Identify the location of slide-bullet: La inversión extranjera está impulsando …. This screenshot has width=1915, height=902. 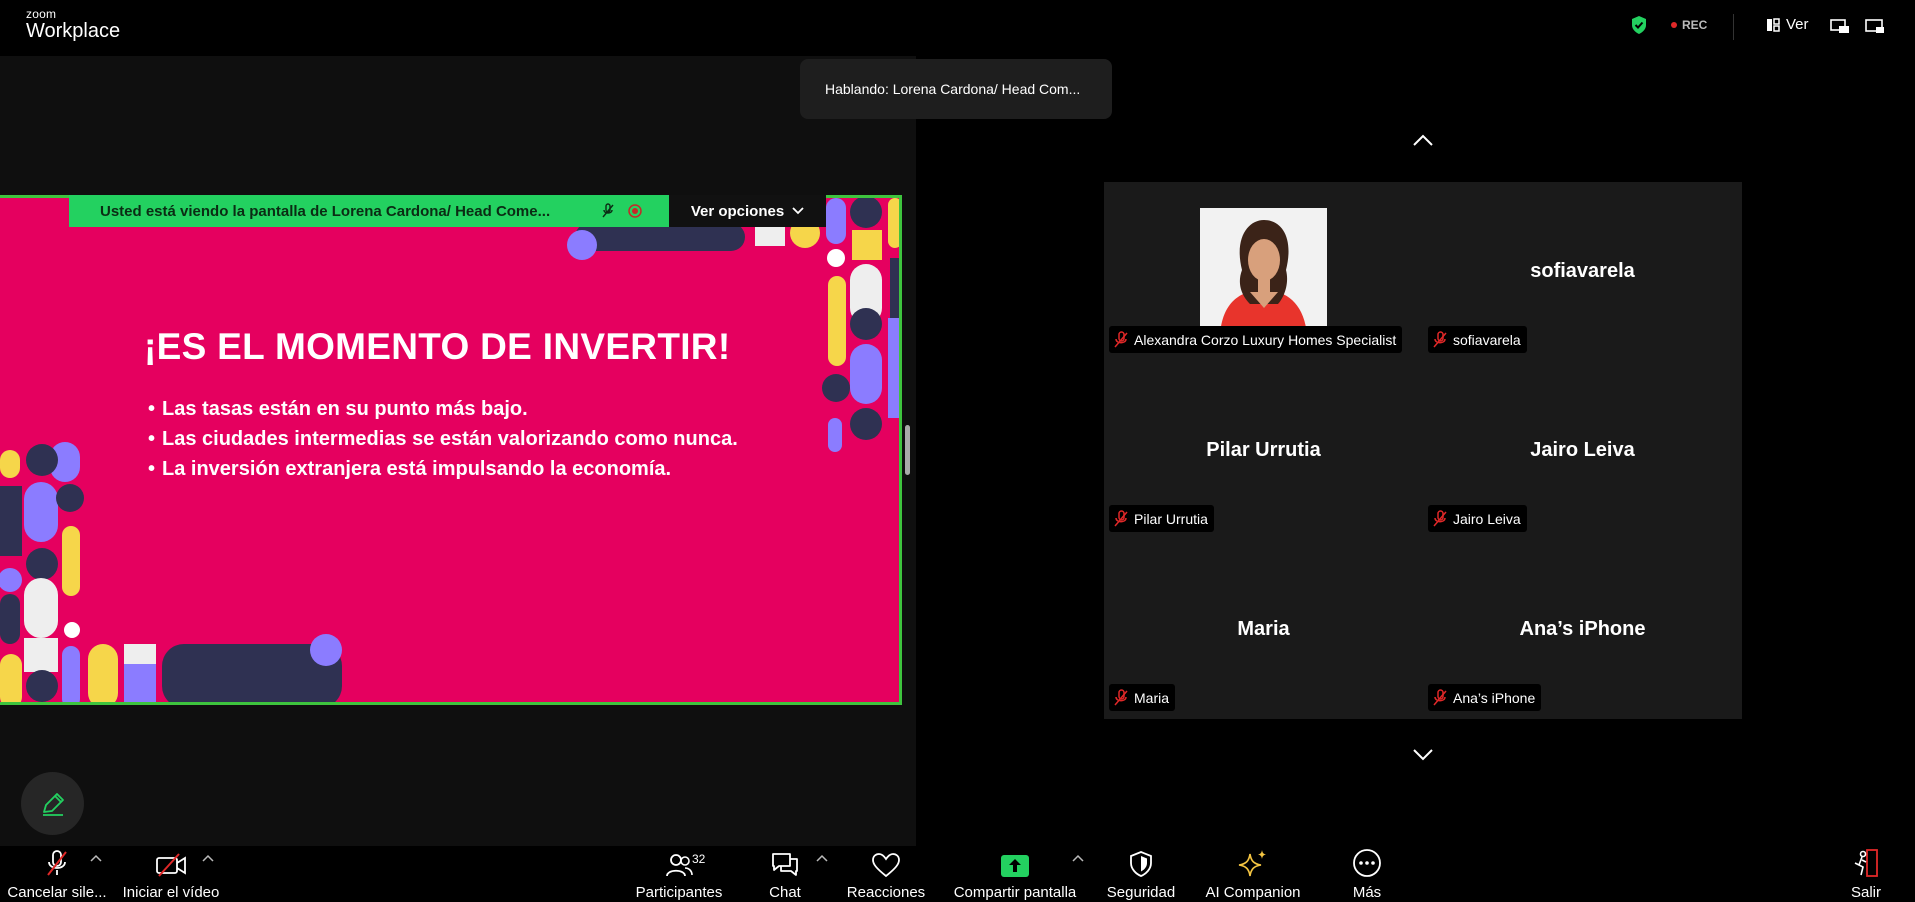
(450, 469).